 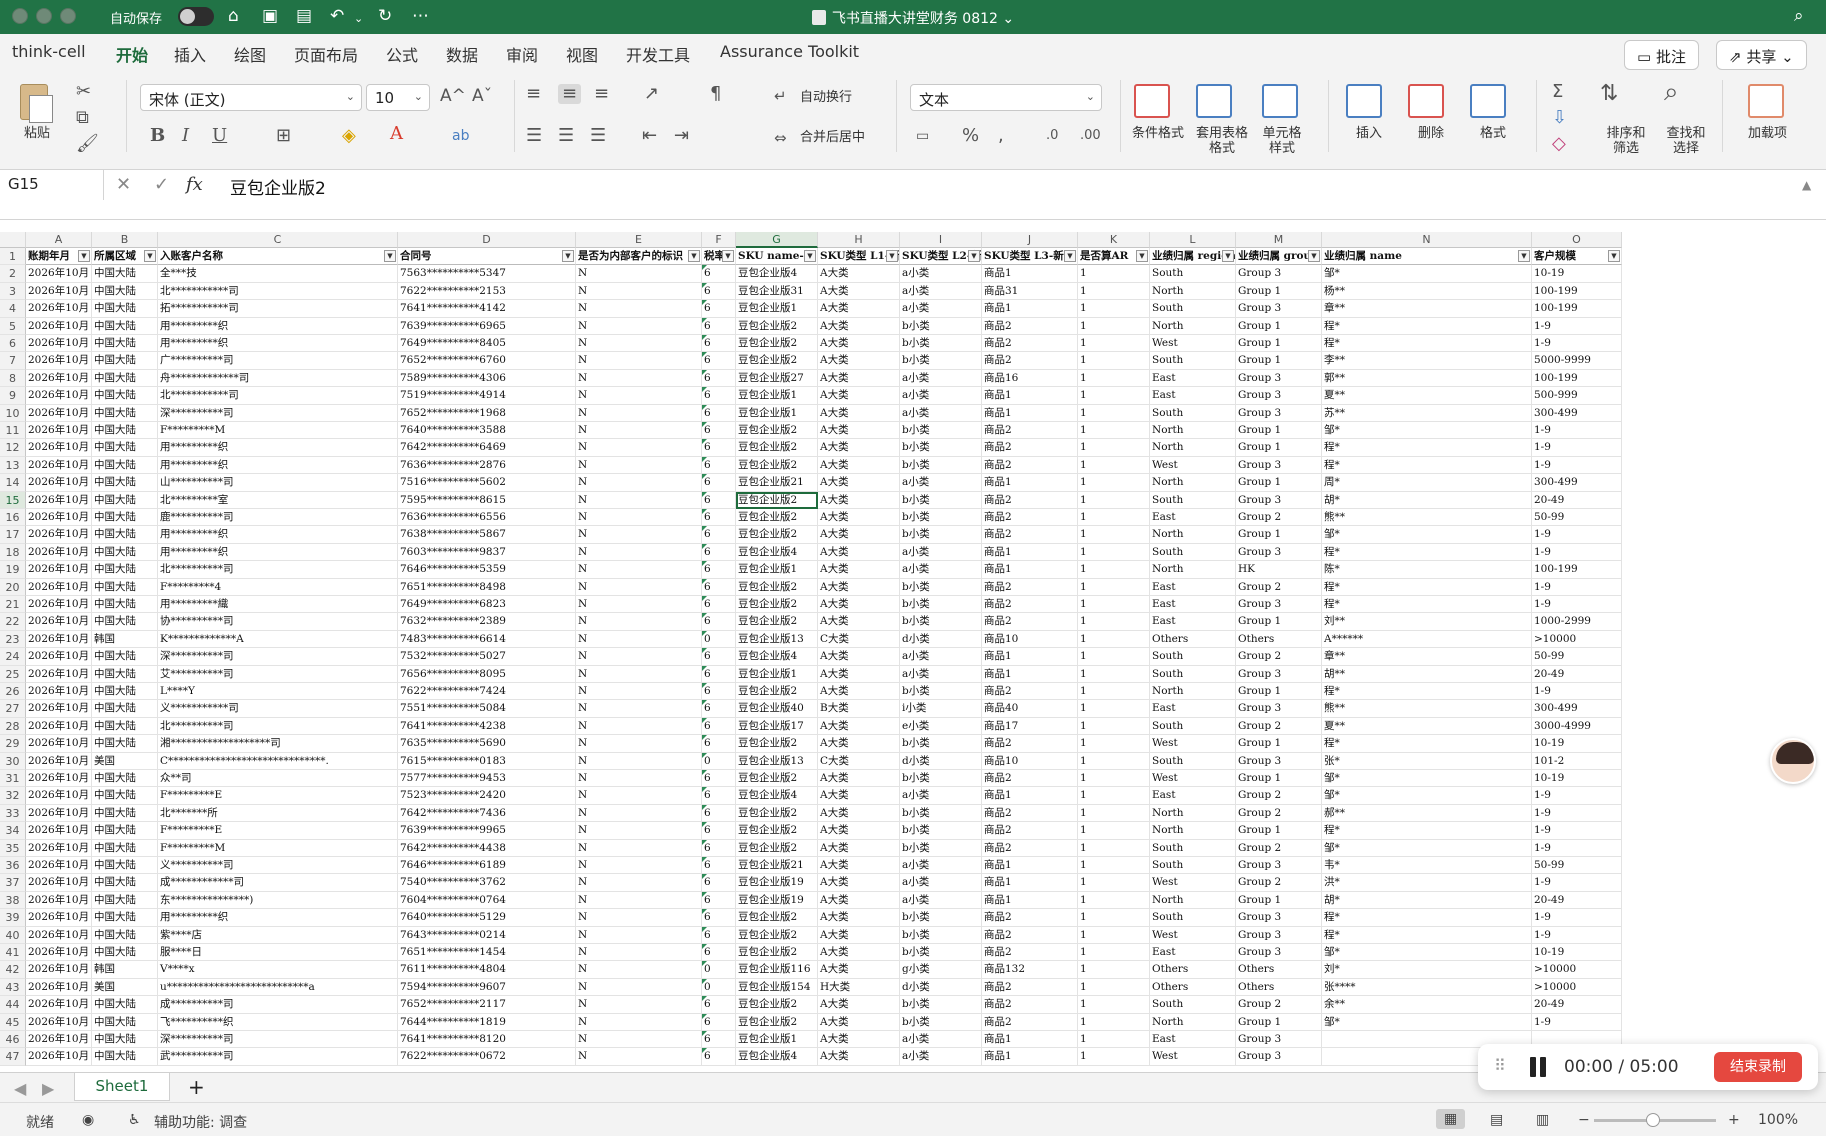 I want to click on column-header-f: F, so click(x=719, y=240).